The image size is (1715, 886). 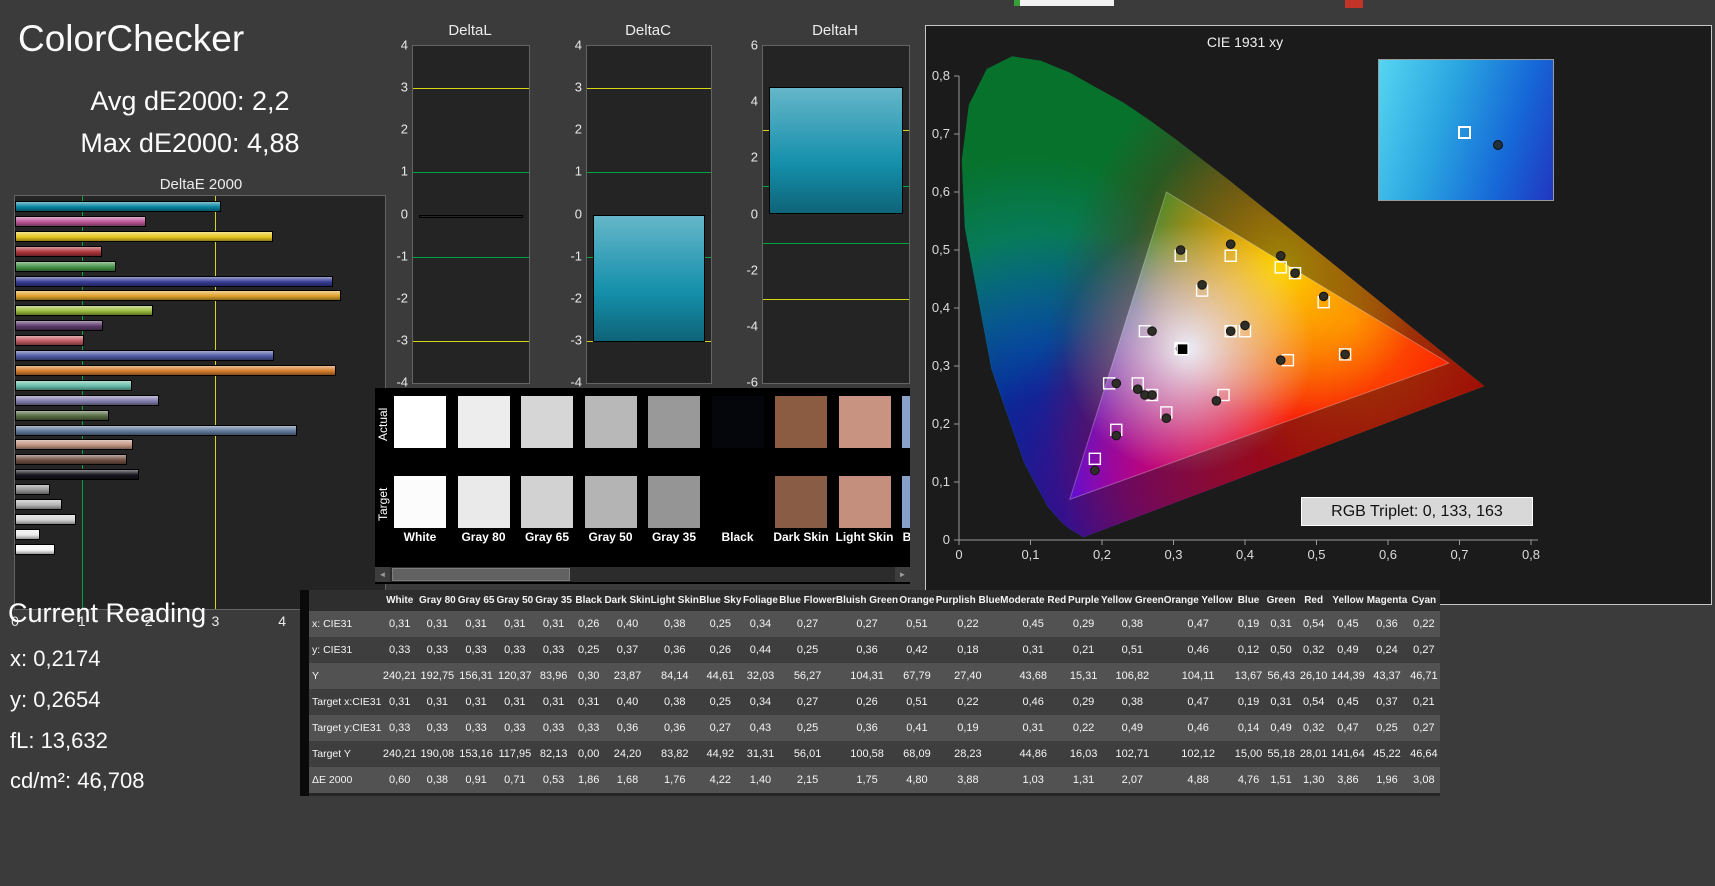 I want to click on x-tick-label: 0,4, so click(x=1245, y=554).